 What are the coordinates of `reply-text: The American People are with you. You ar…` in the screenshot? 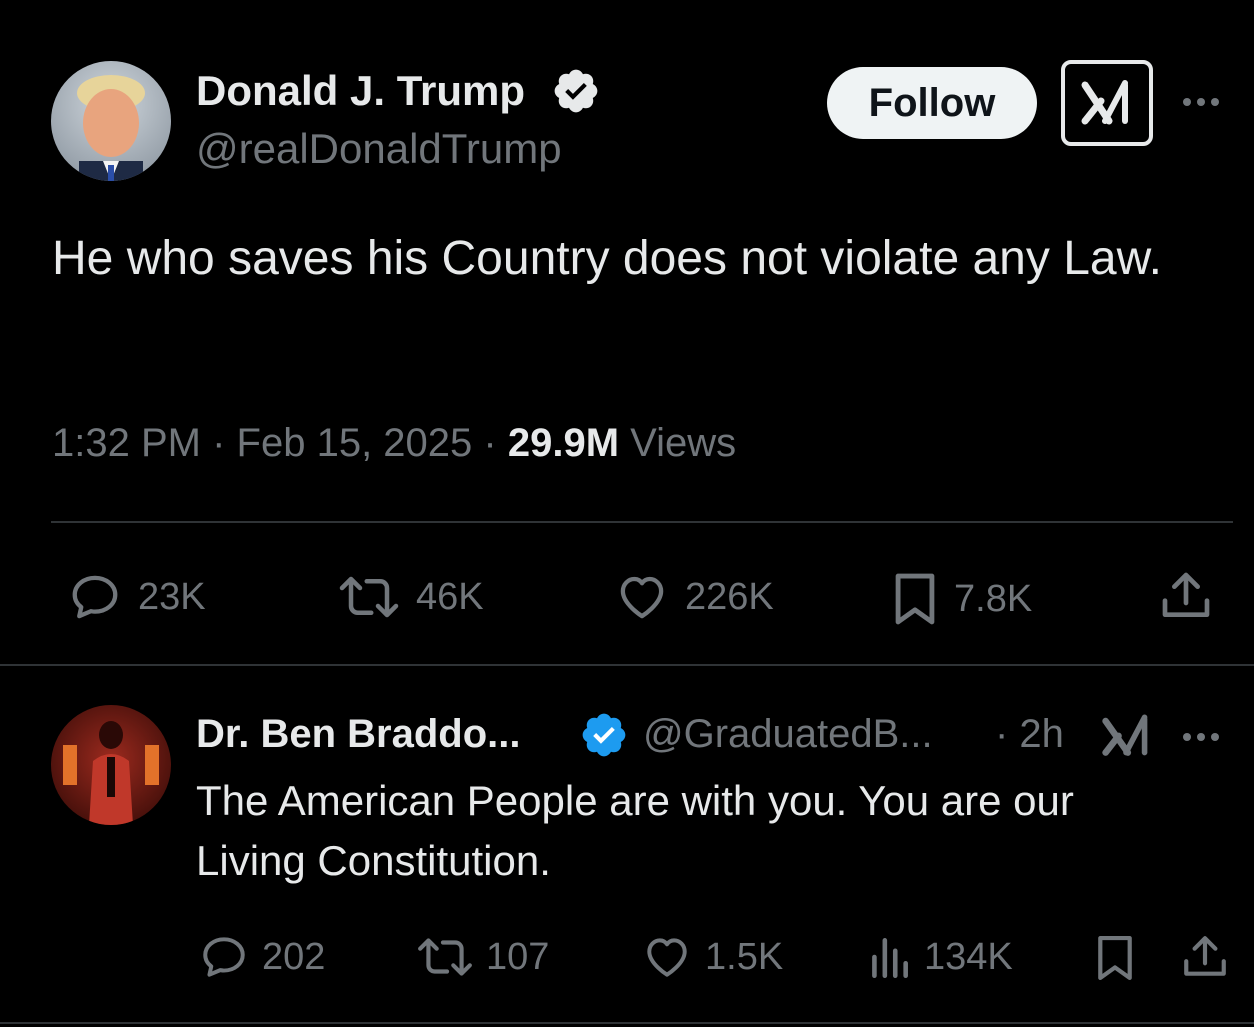 It's located at (635, 830).